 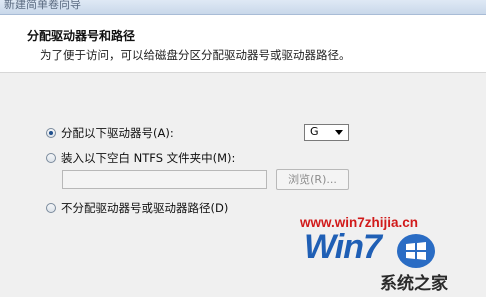 I want to click on title-bar: 新建简单卷向导, so click(x=243, y=7).